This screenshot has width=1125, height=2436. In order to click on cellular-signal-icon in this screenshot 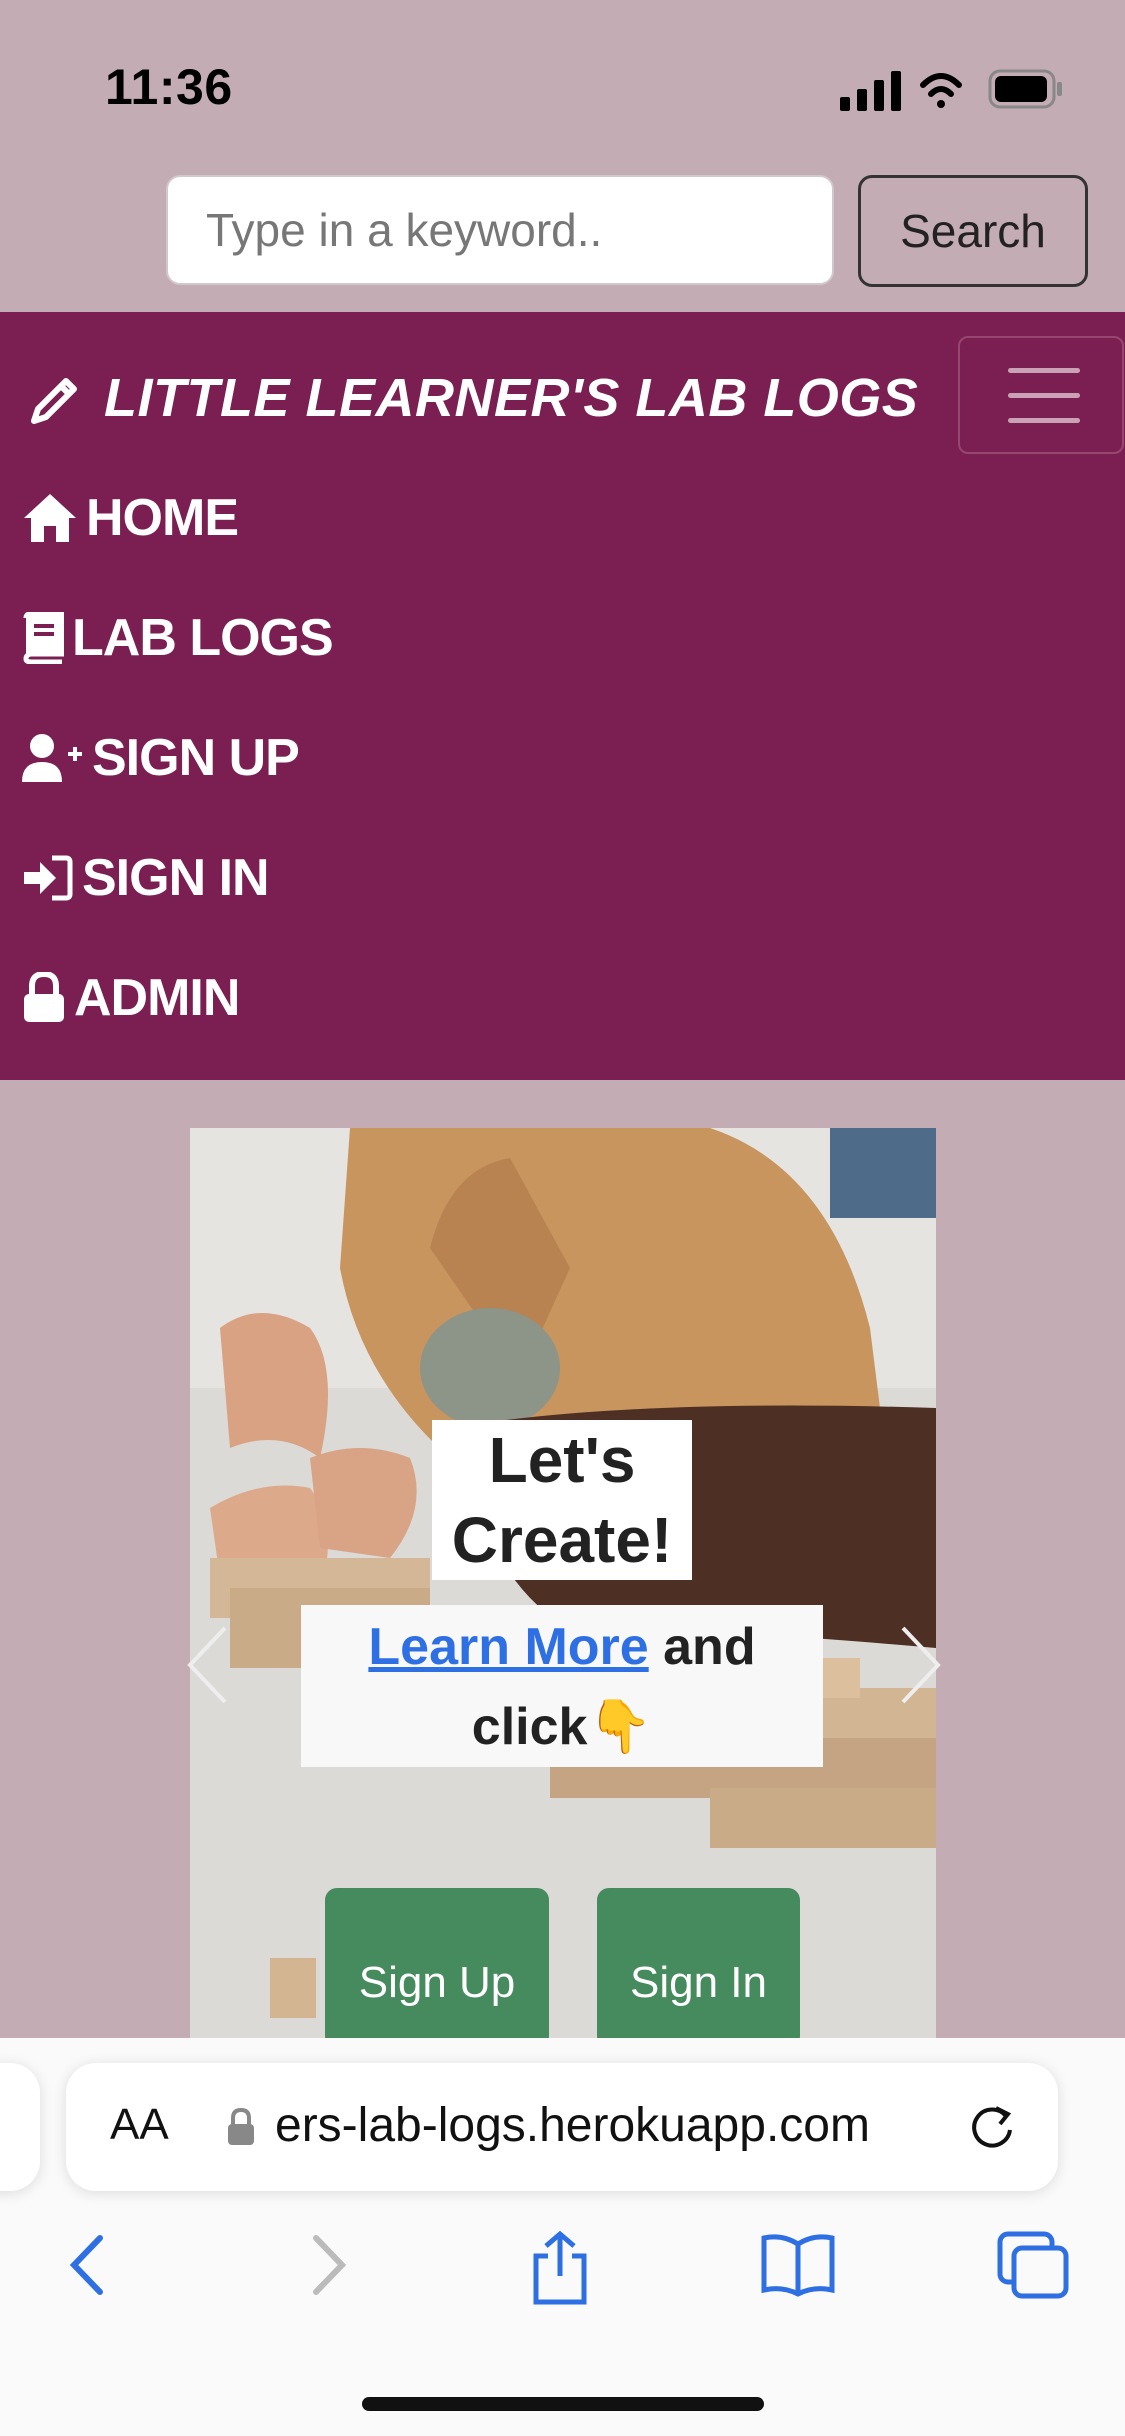, I will do `click(870, 91)`.